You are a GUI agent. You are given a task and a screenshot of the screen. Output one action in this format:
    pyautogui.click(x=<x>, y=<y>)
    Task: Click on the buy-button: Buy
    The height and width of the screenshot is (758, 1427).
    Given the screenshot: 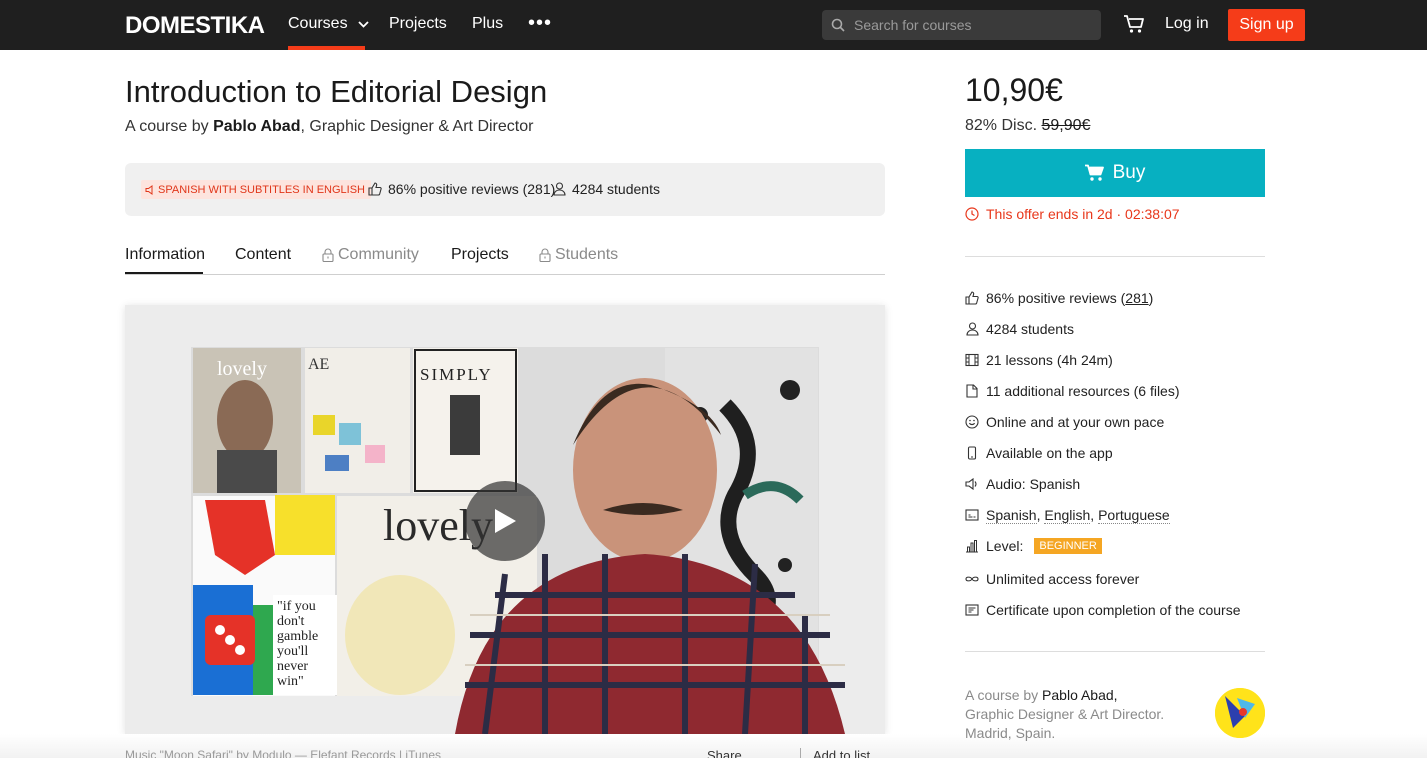 What is the action you would take?
    pyautogui.click(x=1115, y=173)
    